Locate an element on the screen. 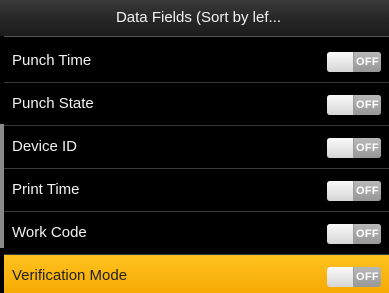  punch-state-toggle: OFF is located at coordinates (354, 105).